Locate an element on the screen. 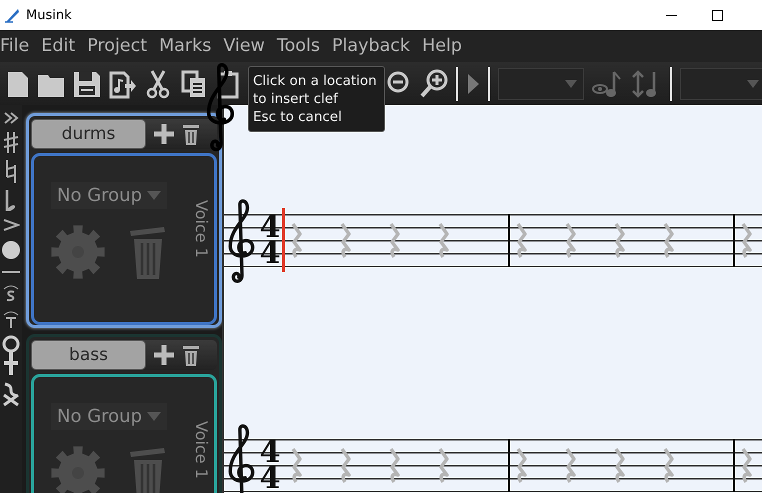 The width and height of the screenshot is (762, 493). double-chevron-icon is located at coordinates (11, 118).